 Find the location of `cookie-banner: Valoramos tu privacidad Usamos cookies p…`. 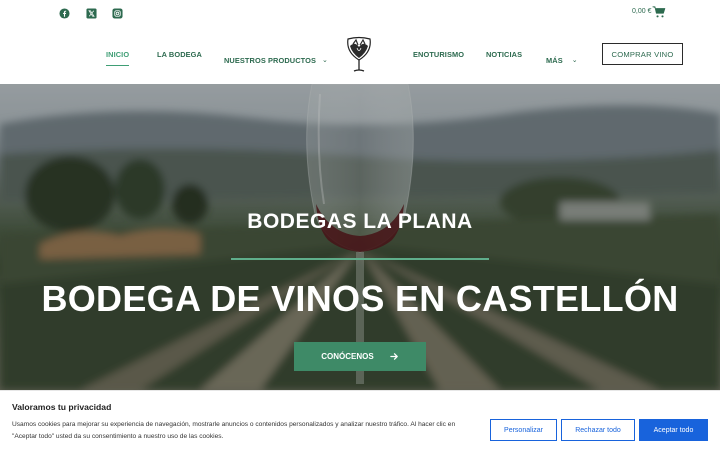

cookie-banner: Valoramos tu privacidad Usamos cookies p… is located at coordinates (360, 420).